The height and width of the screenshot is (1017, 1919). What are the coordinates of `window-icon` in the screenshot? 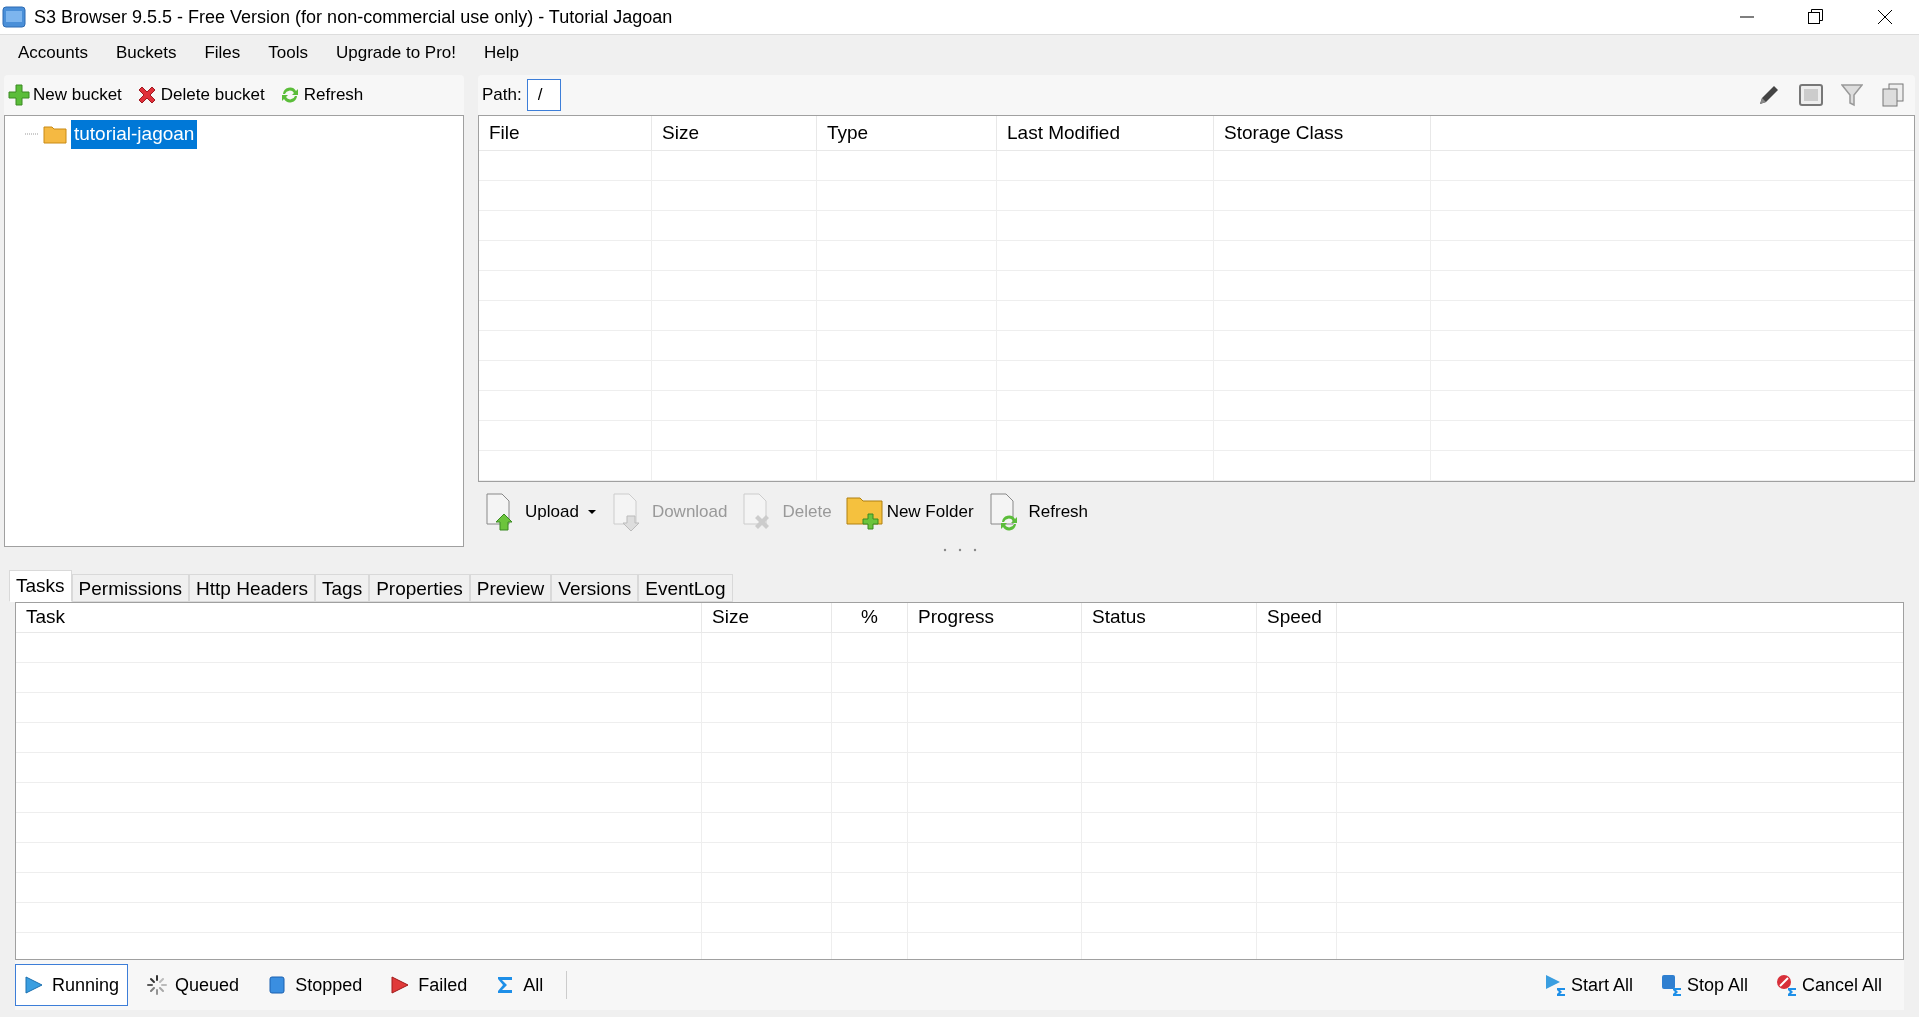 It's located at (1811, 95).